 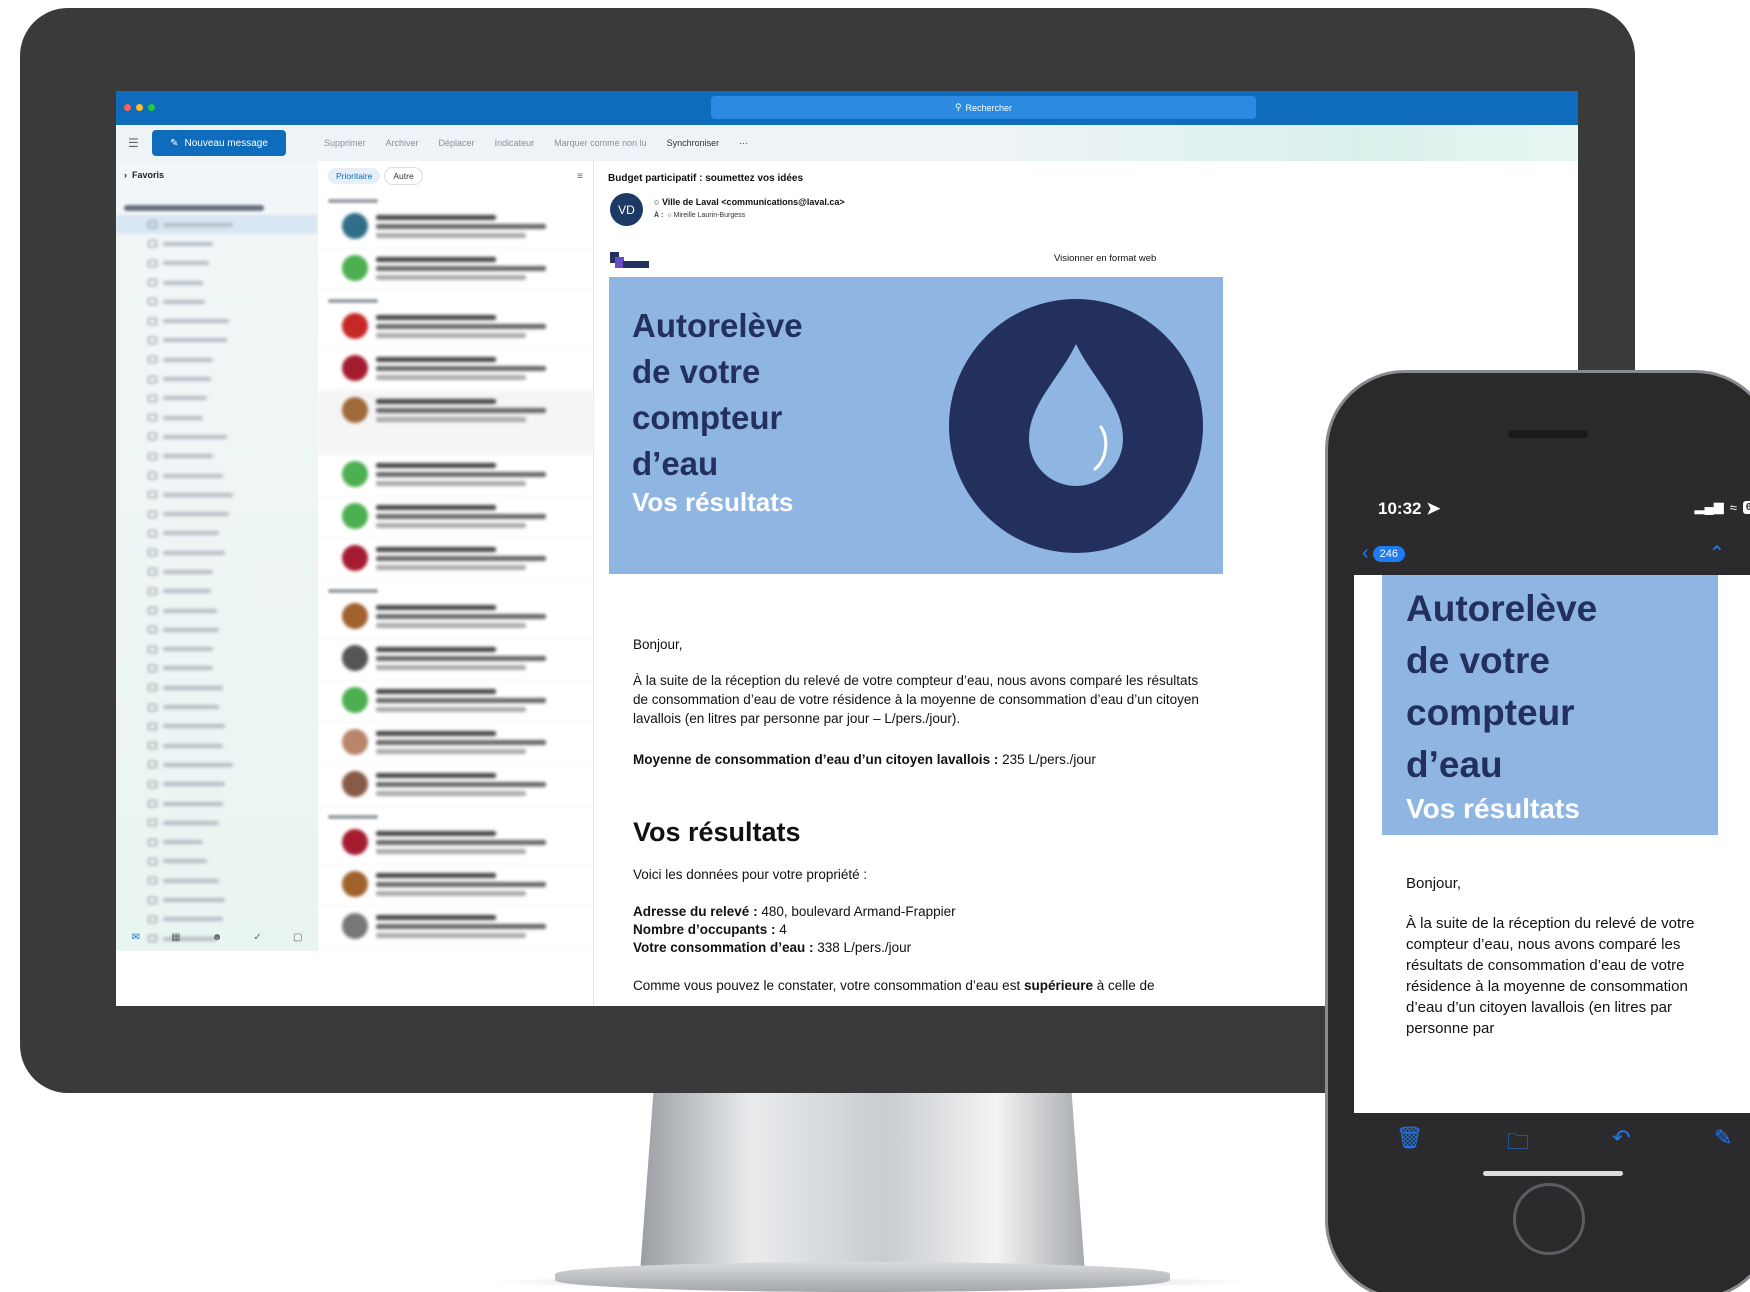 What do you see at coordinates (135, 143) in the screenshot?
I see `menu-icon: ☰` at bounding box center [135, 143].